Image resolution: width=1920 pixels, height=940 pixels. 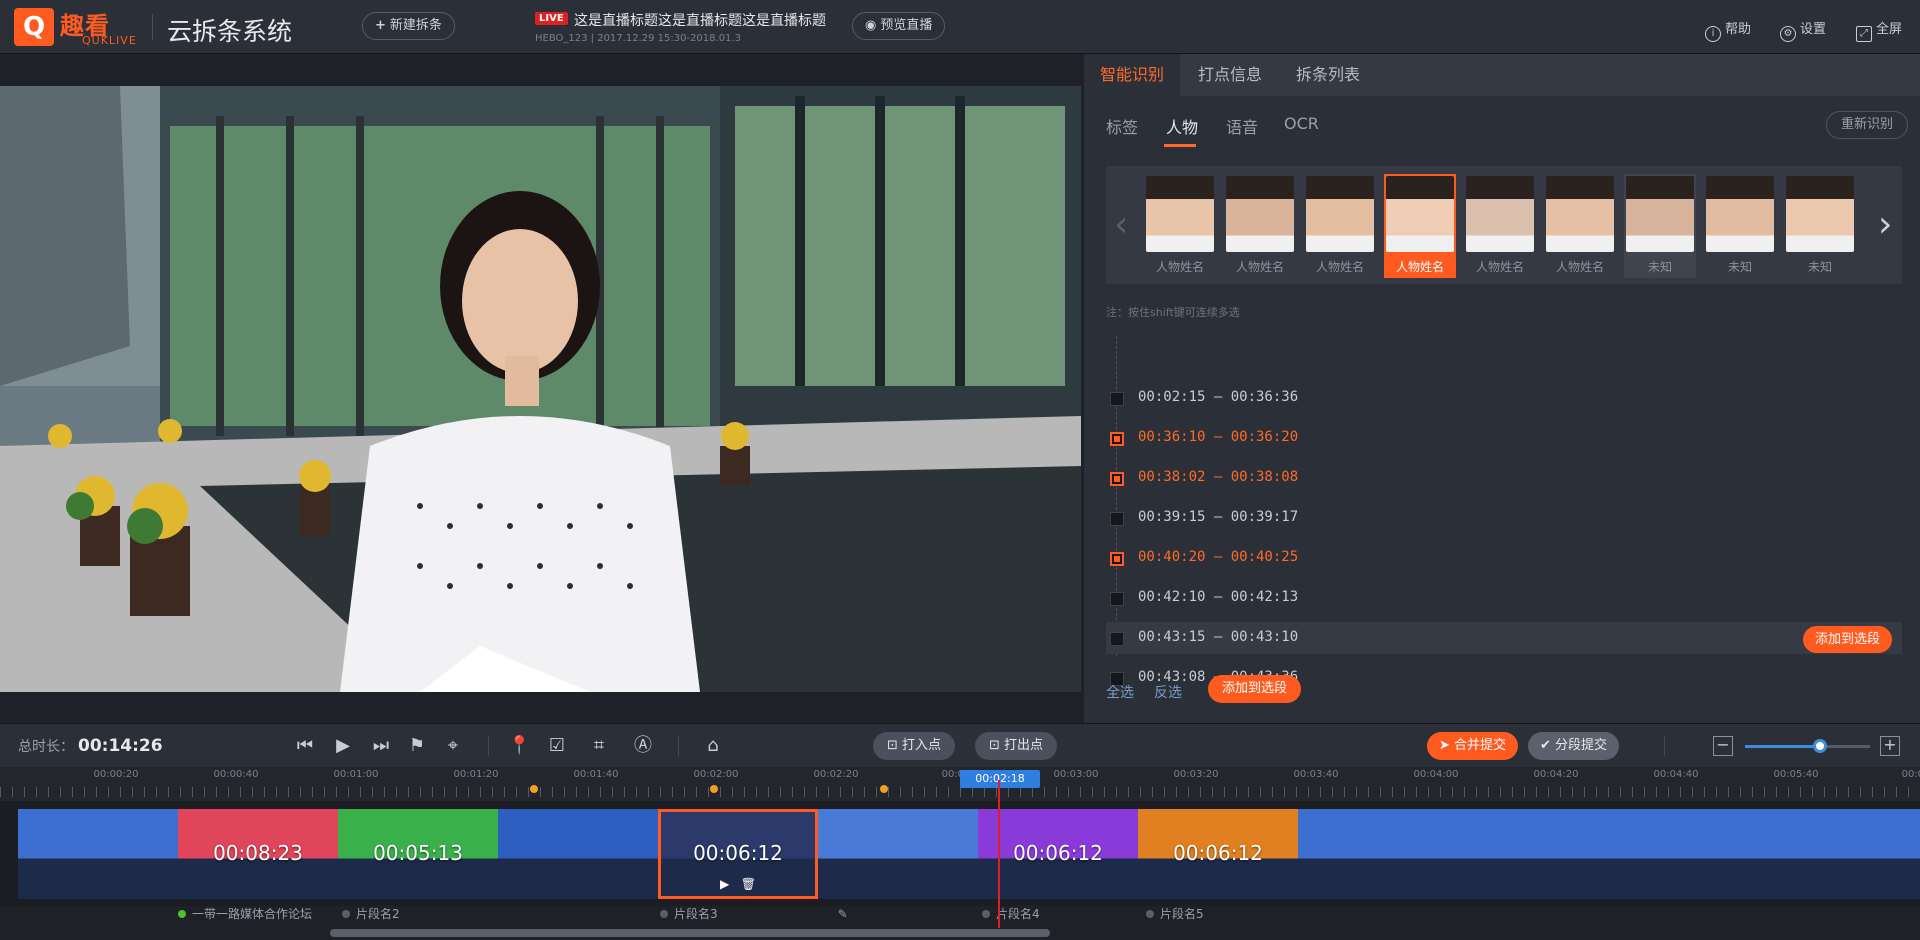 What do you see at coordinates (1556, 774) in the screenshot?
I see `tick-label: 00:04:20` at bounding box center [1556, 774].